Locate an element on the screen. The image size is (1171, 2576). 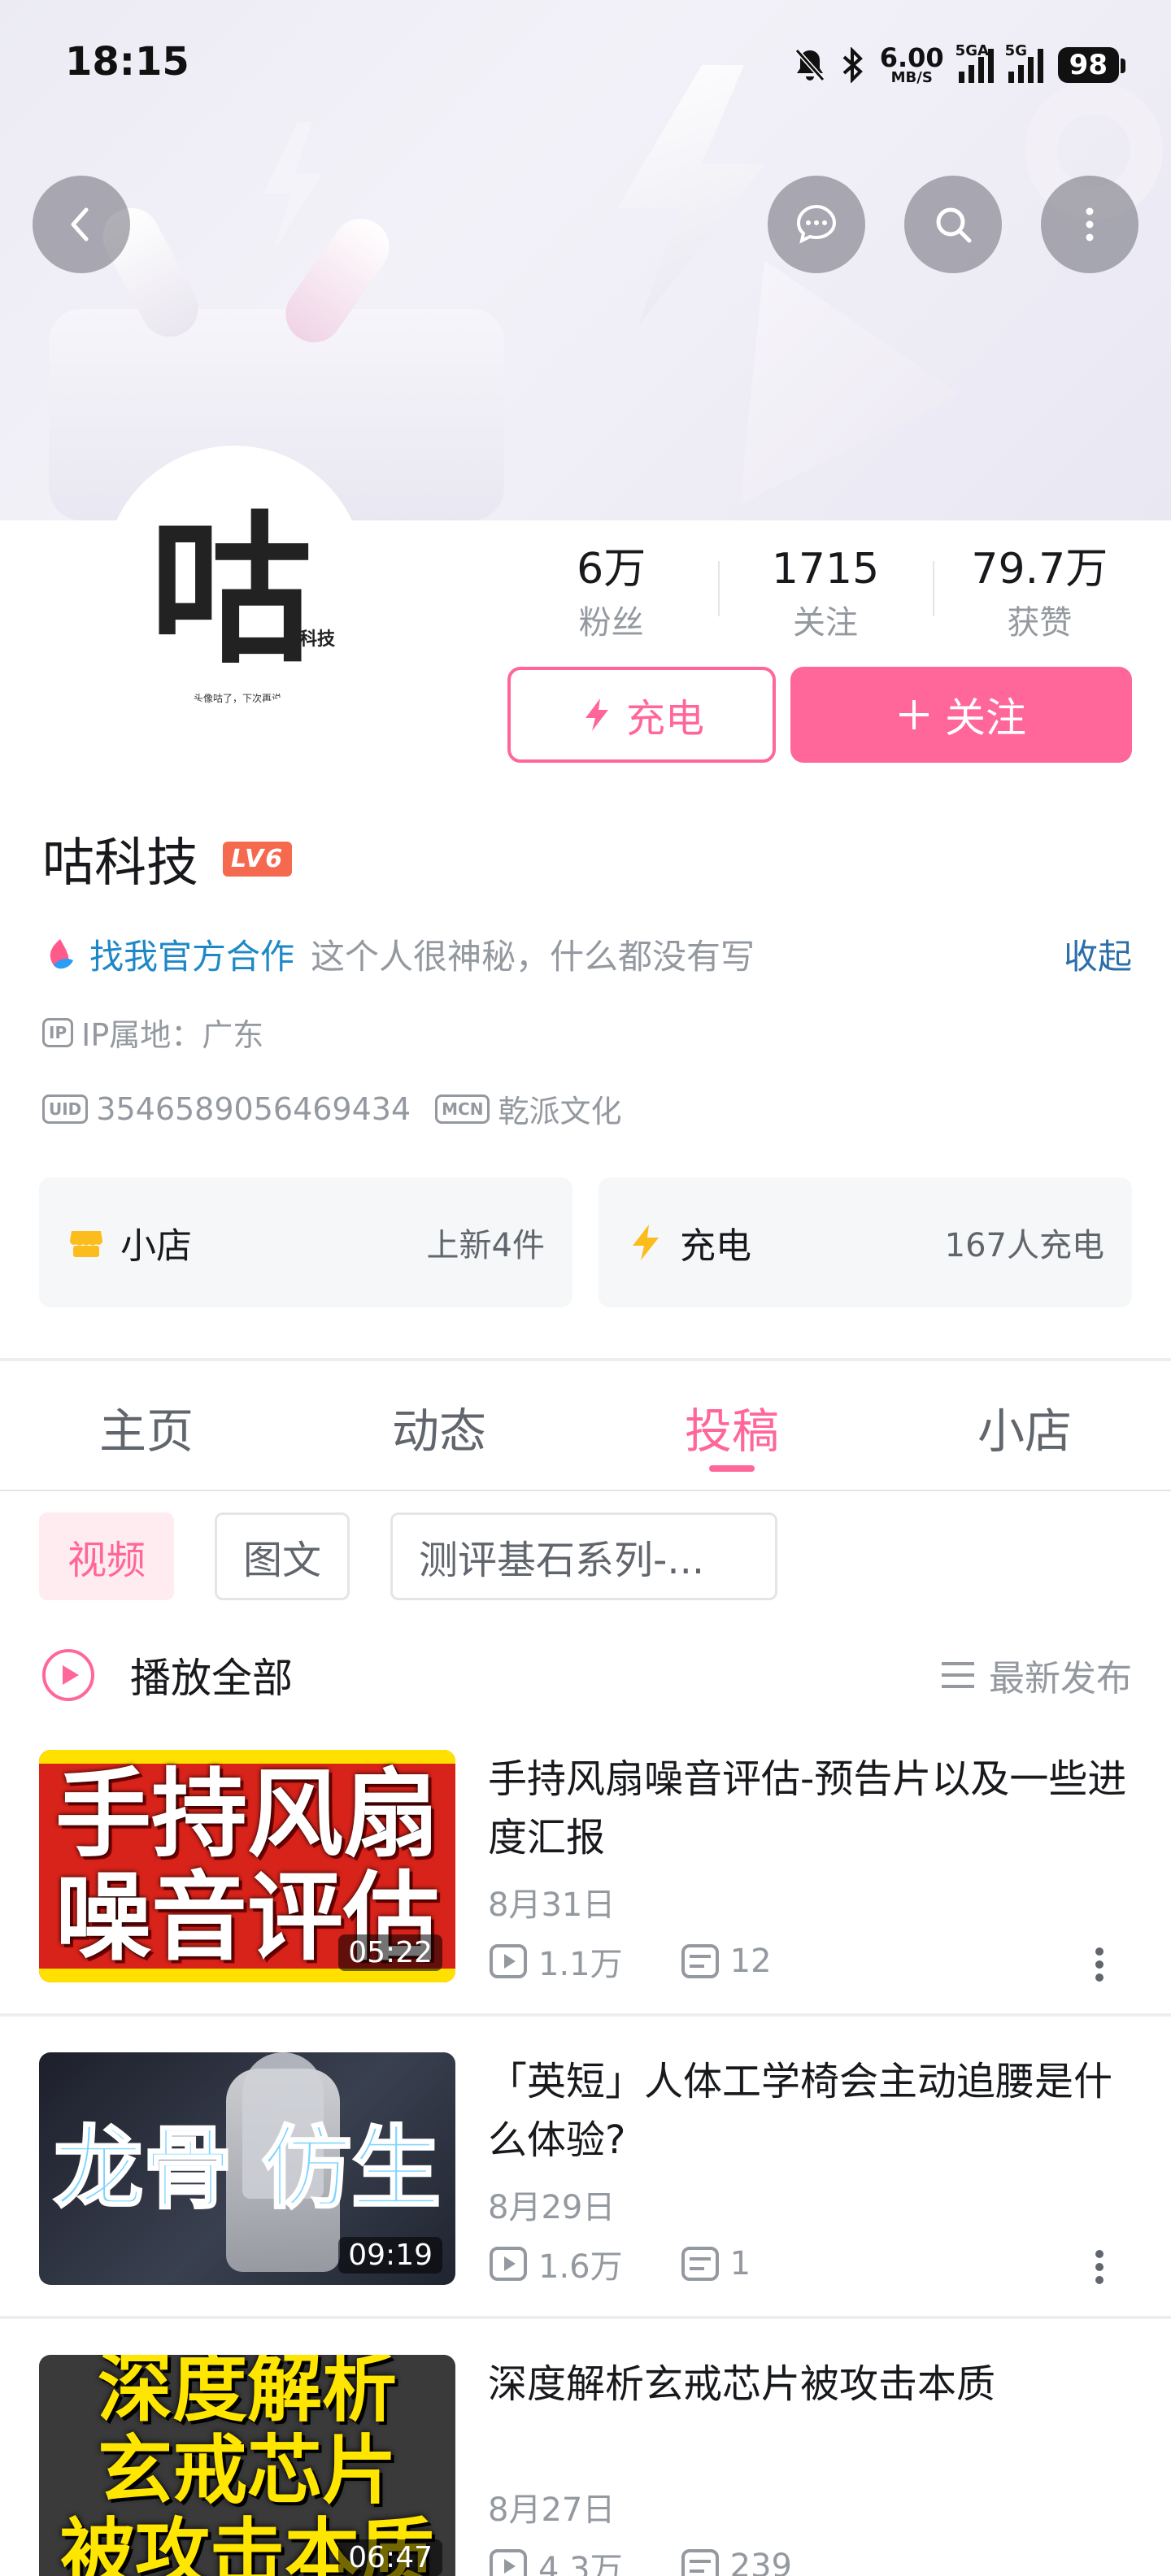
stat-following: 1715 关注 is located at coordinates (825, 591).